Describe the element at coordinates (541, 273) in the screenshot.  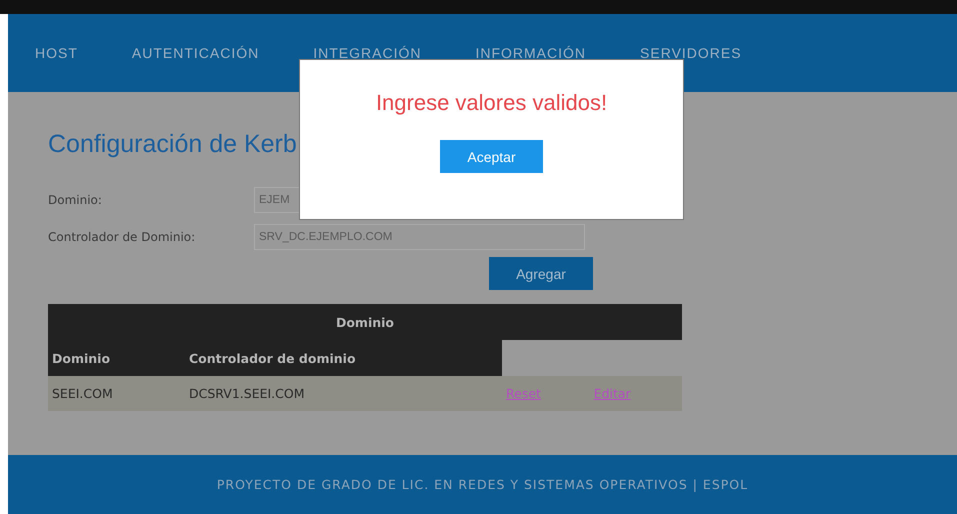
I see `add-button: Agregar` at that location.